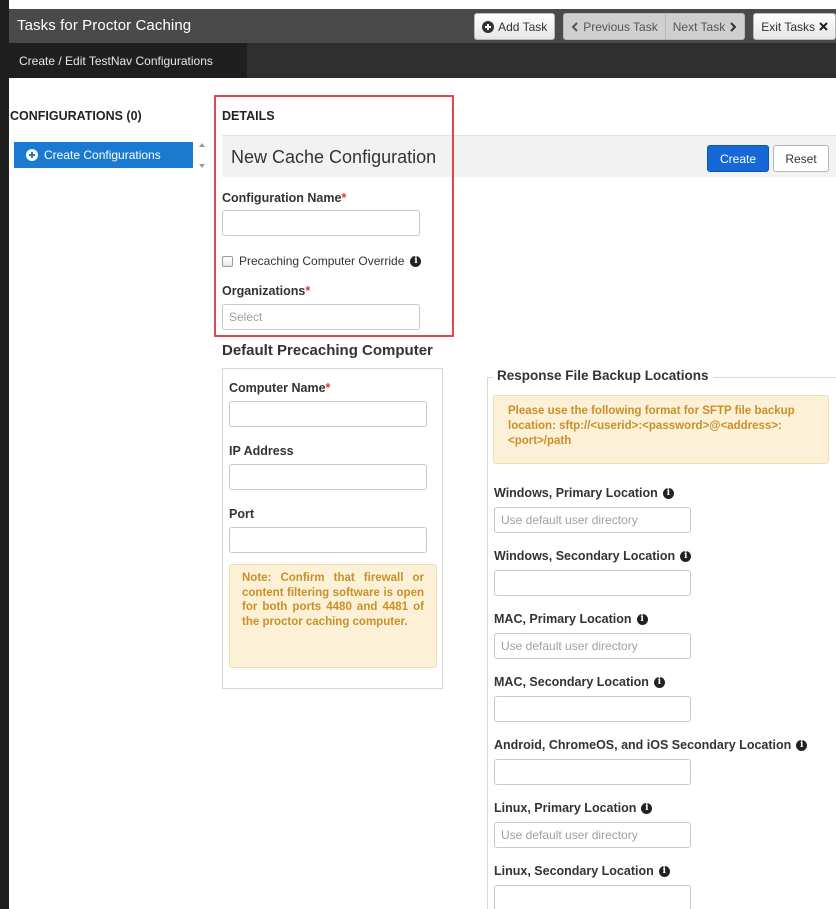 Image resolution: width=836 pixels, height=909 pixels. What do you see at coordinates (328, 414) in the screenshot?
I see `computer-name-input` at bounding box center [328, 414].